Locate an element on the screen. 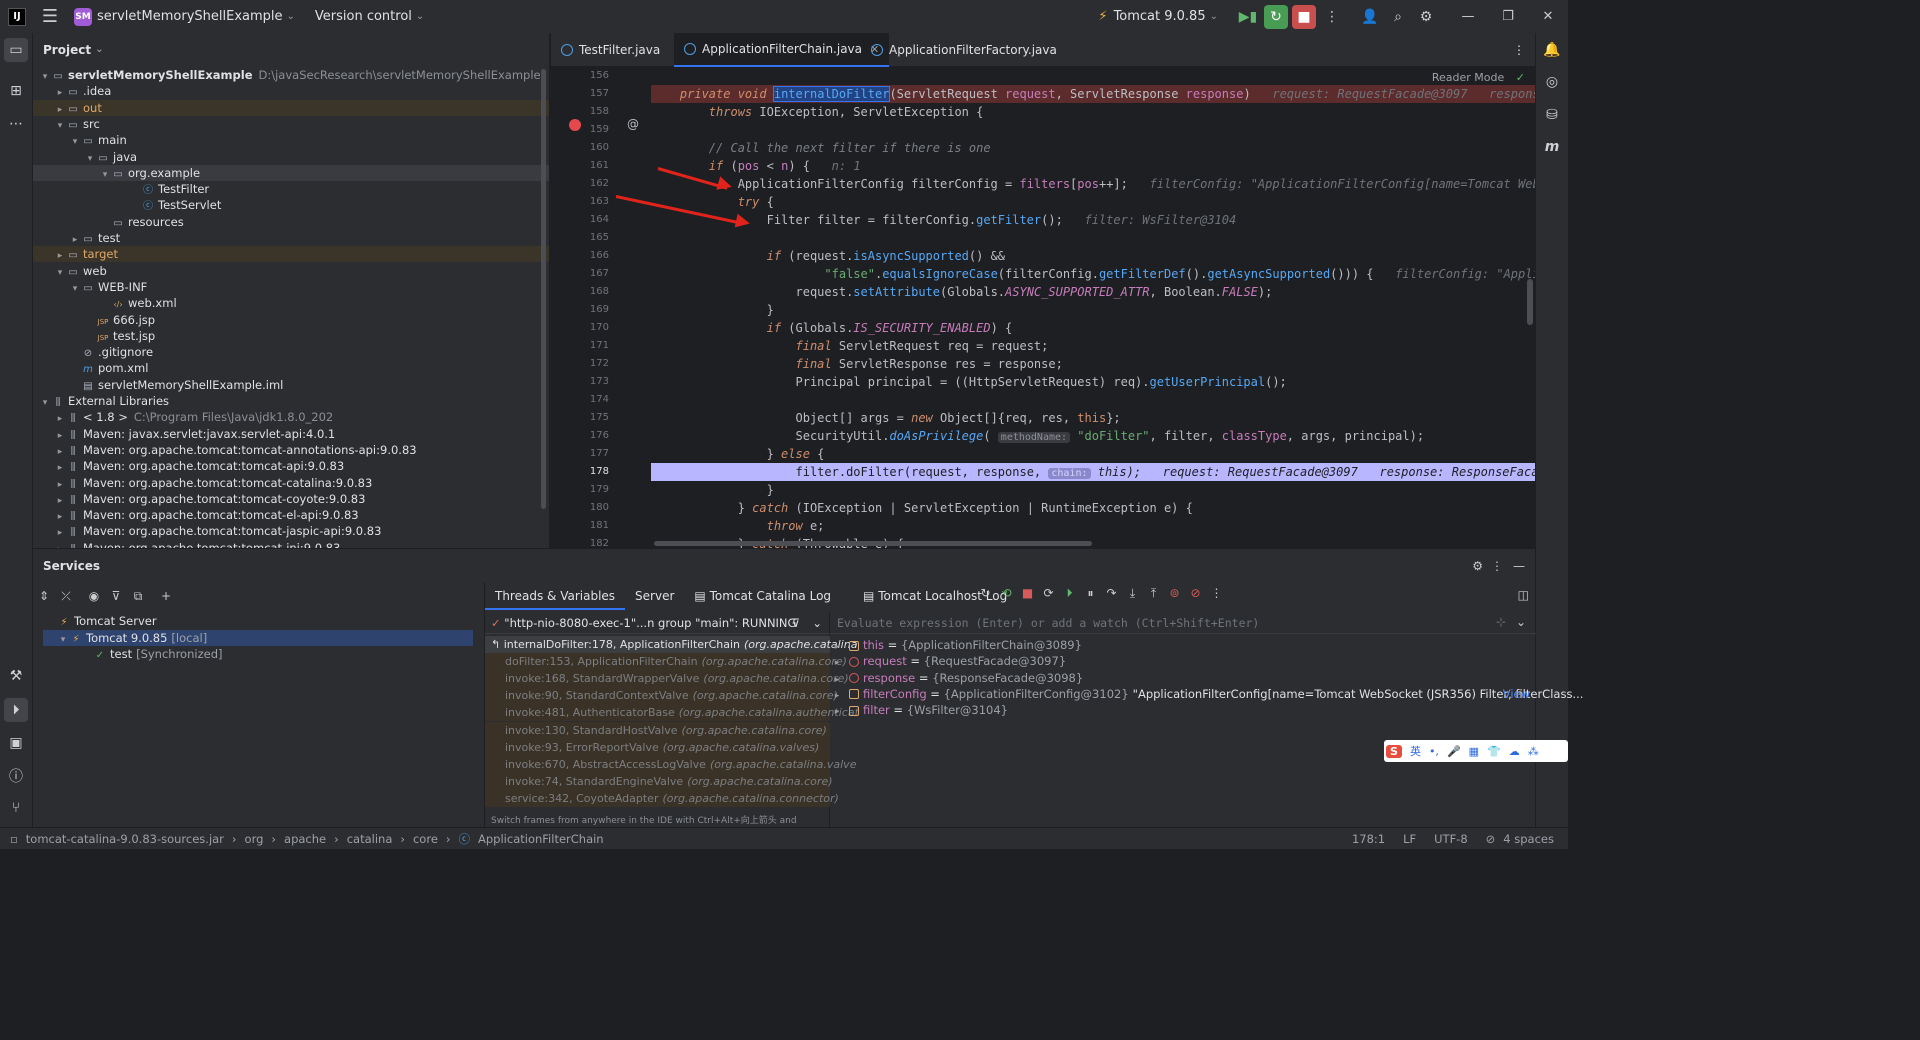 This screenshot has height=1040, width=1920. line-number: 165 is located at coordinates (580, 238).